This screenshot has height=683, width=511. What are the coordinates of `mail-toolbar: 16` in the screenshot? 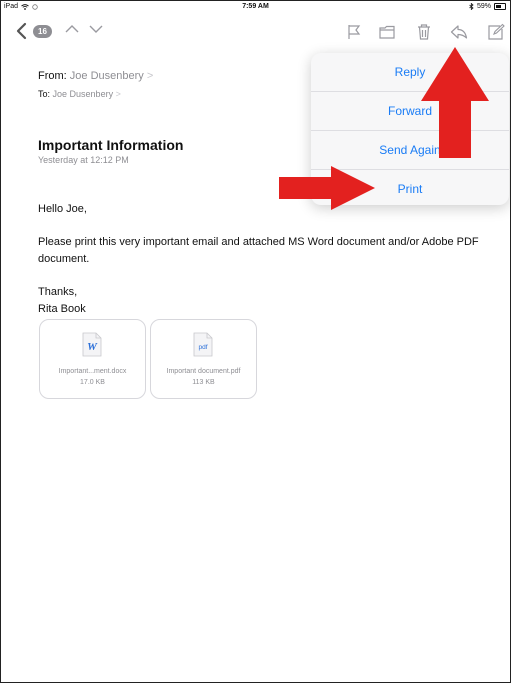 It's located at (255, 31).